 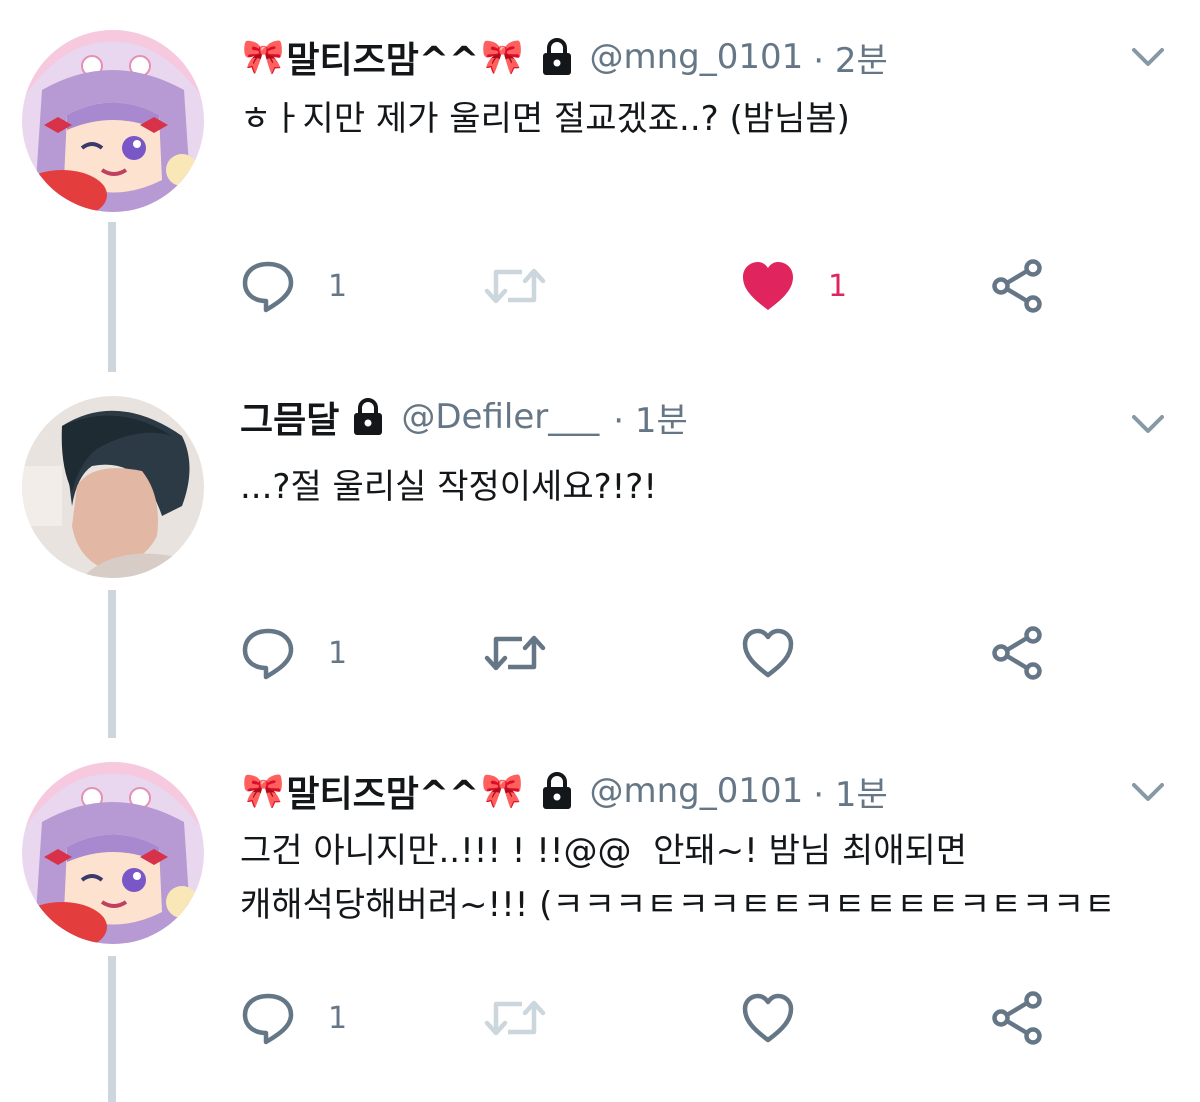 I want to click on tweet-text: ...?절 울리실 작정이세요?!?!, so click(x=448, y=487).